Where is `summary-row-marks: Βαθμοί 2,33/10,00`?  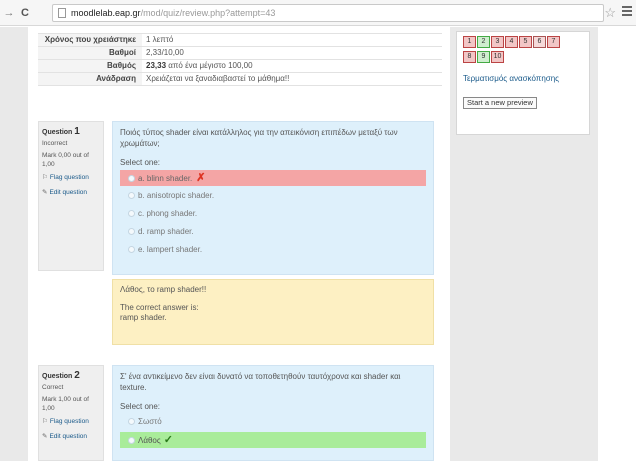
summary-row-marks: Βαθμοί 2,33/10,00 is located at coordinates (240, 53).